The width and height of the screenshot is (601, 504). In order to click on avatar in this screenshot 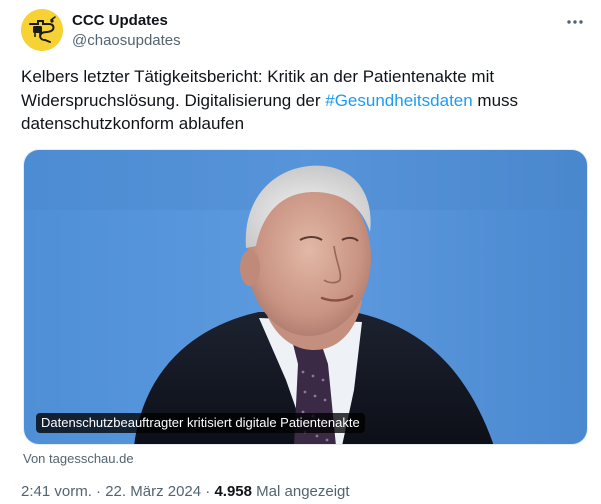, I will do `click(42, 30)`.